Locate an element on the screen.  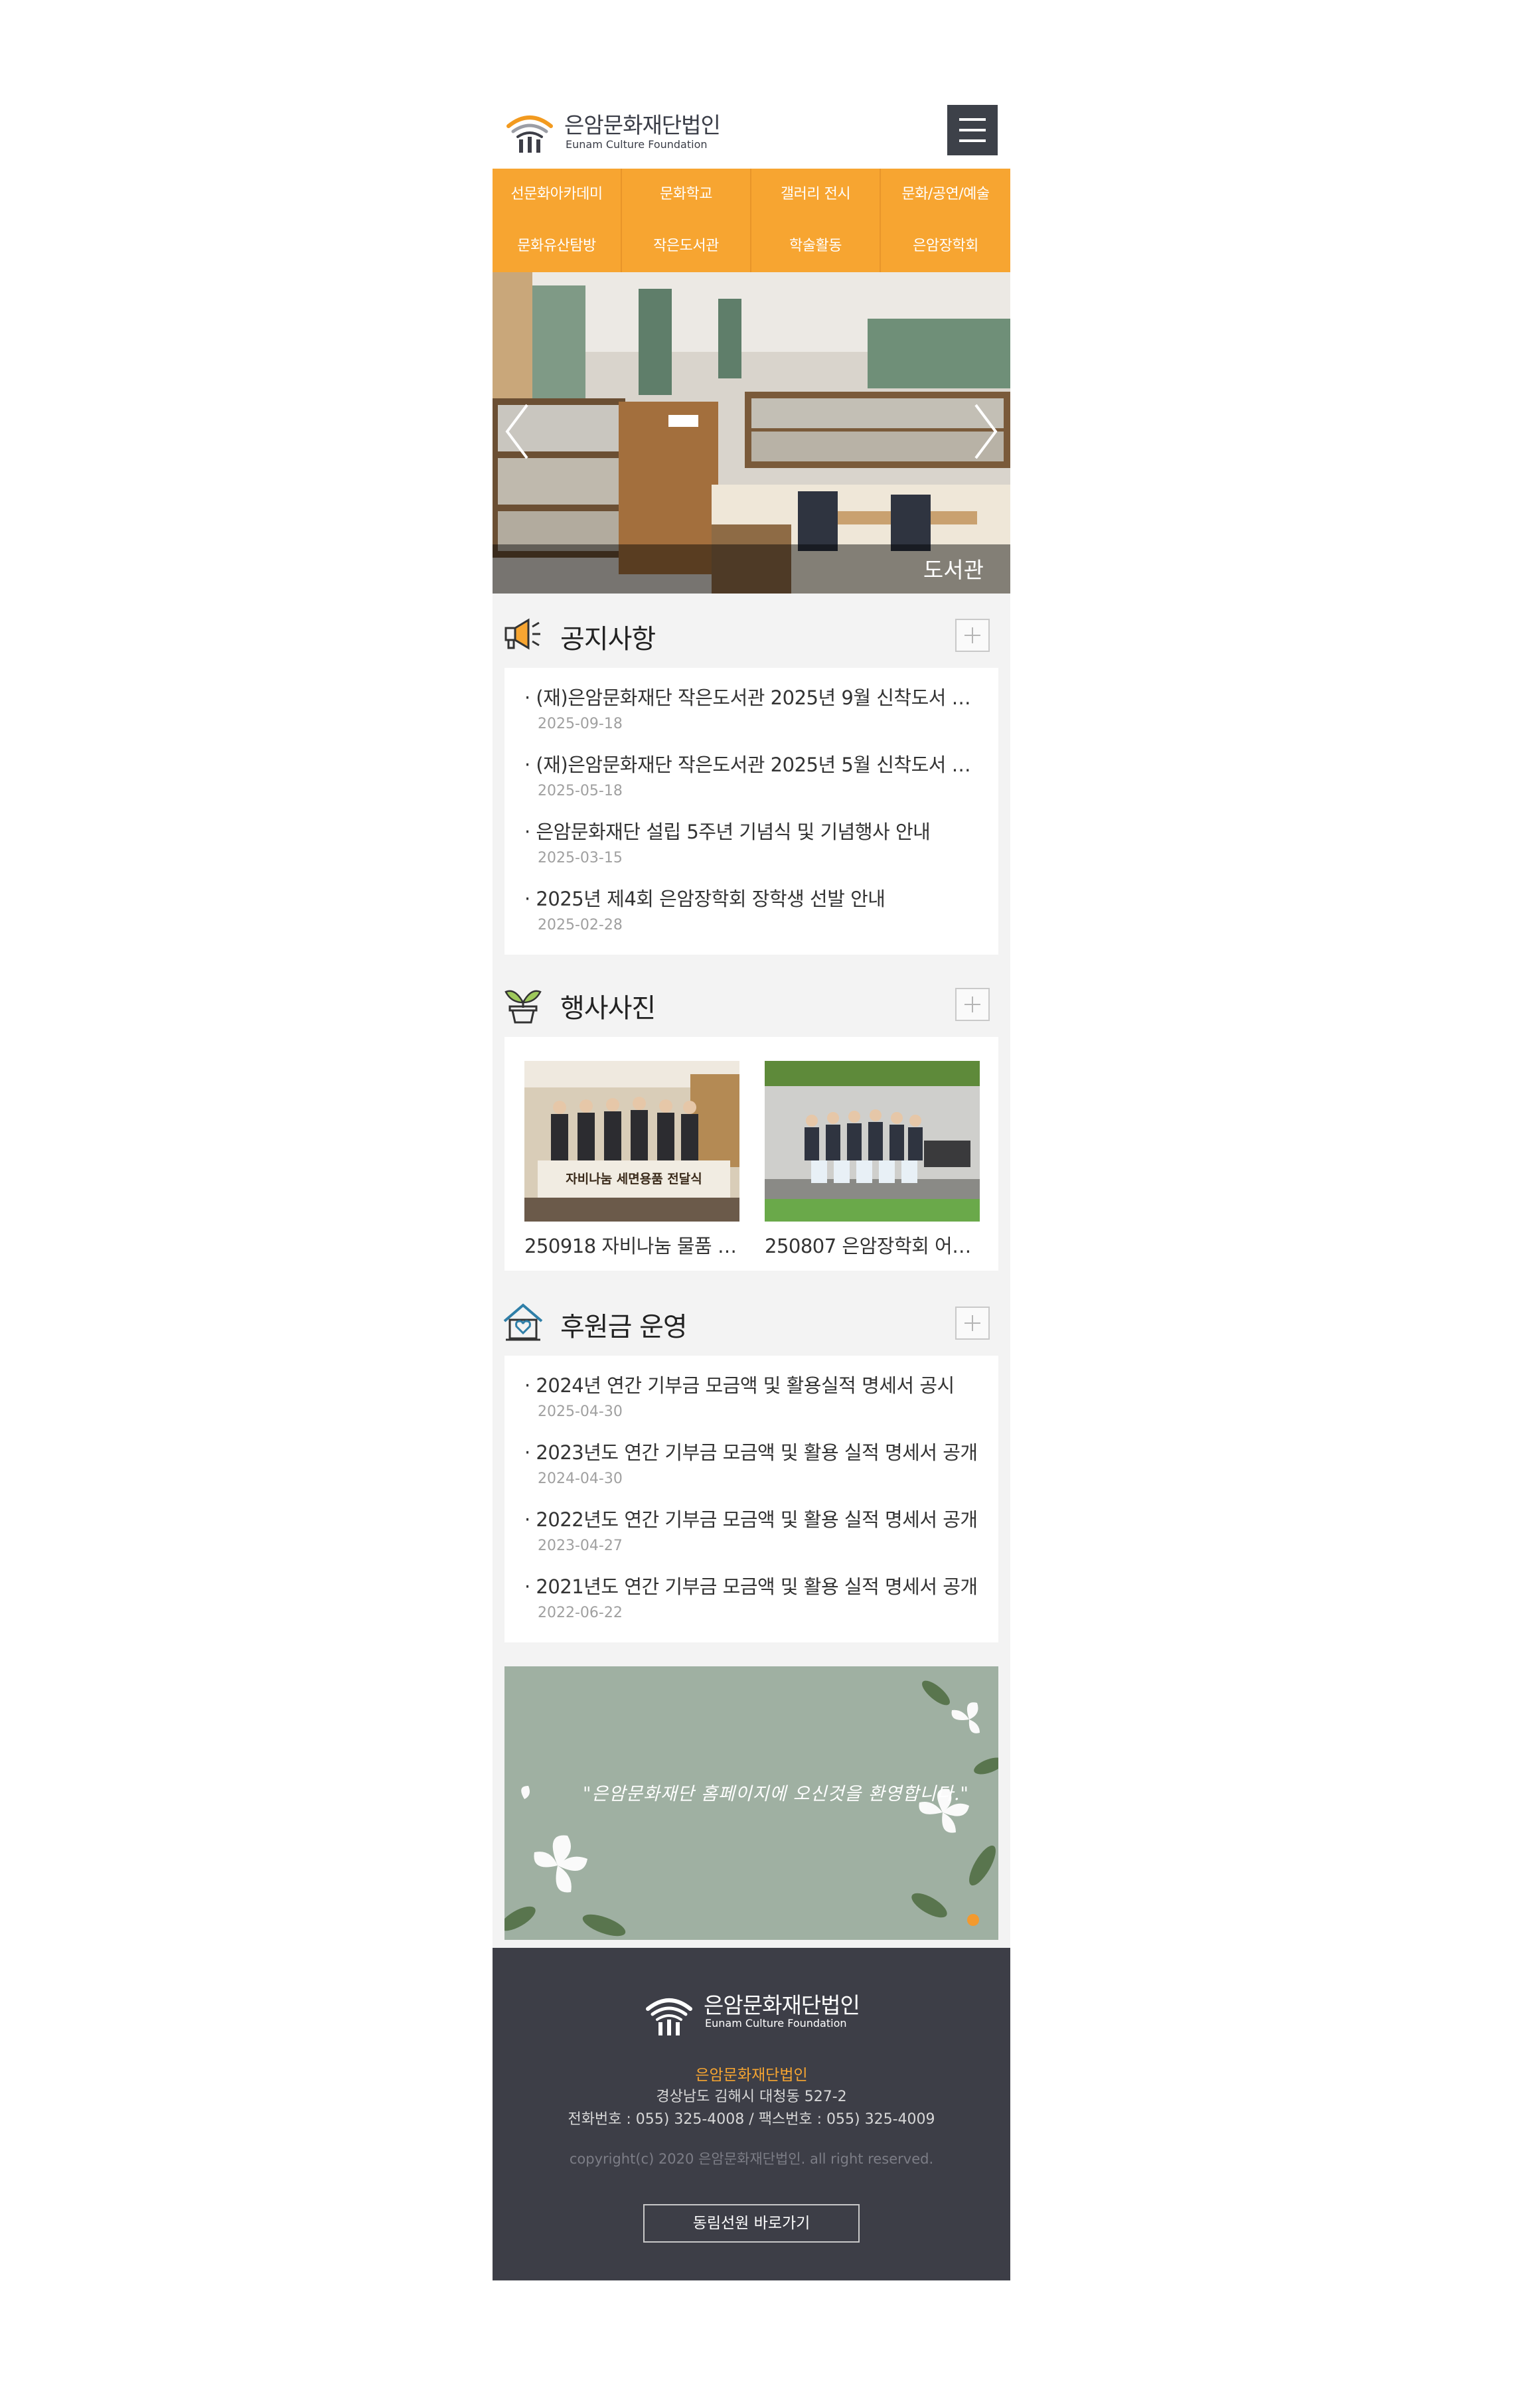
house-heart-icon is located at coordinates (523, 1322).